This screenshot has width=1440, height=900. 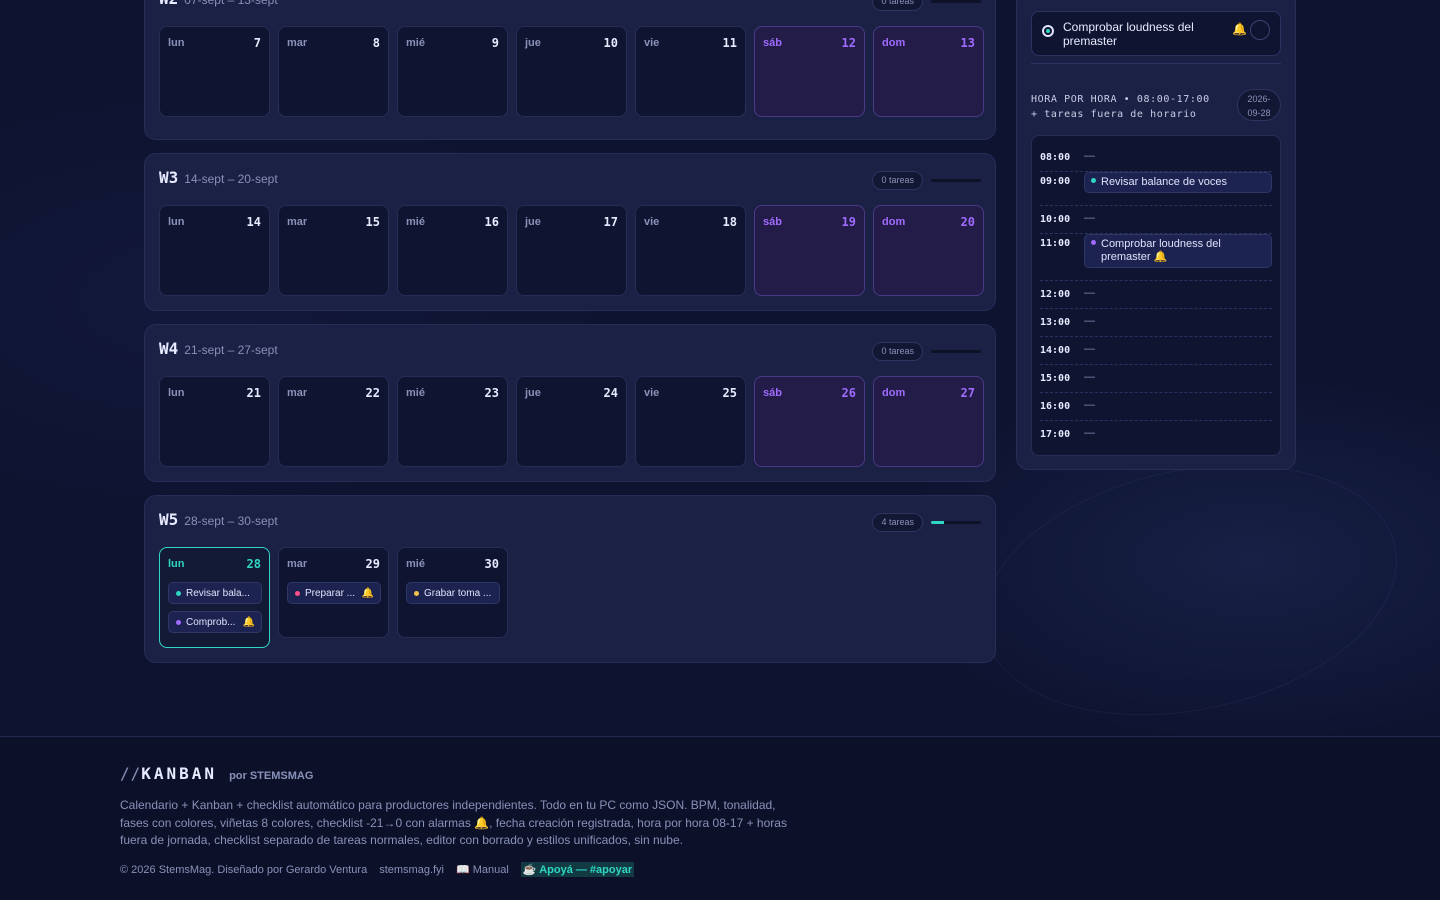 What do you see at coordinates (214, 421) in the screenshot?
I see `day-cell: lun 21` at bounding box center [214, 421].